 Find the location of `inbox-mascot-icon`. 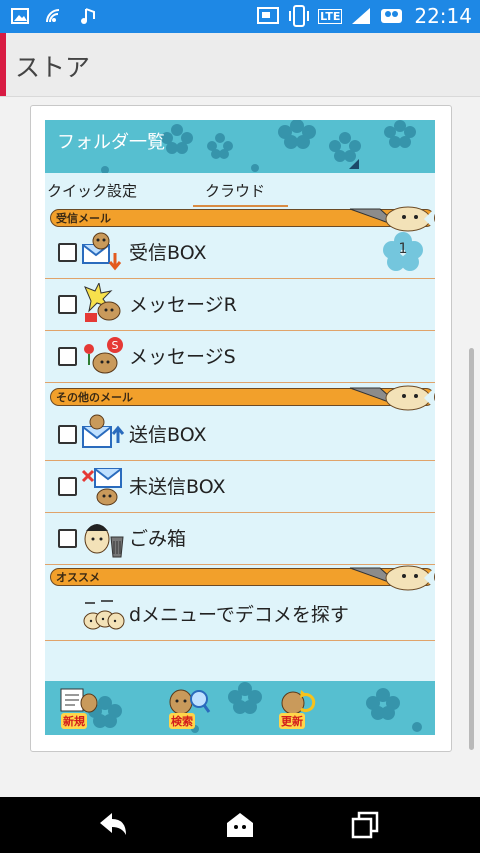

inbox-mascot-icon is located at coordinates (102, 251).